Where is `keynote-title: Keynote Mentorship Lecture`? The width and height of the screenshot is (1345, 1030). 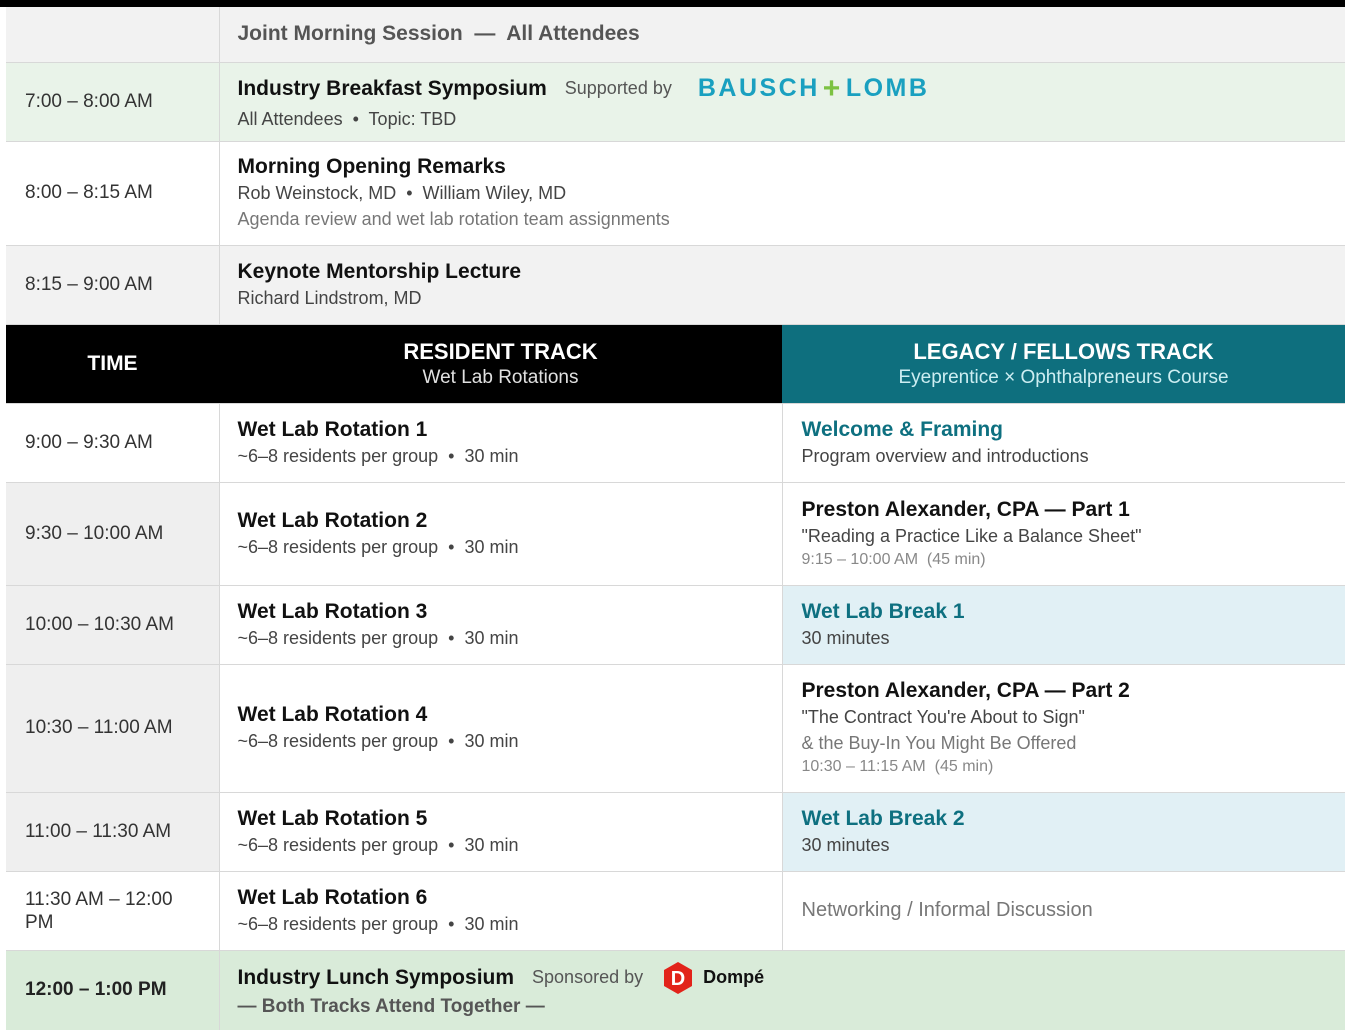
keynote-title: Keynote Mentorship Lecture is located at coordinates (791, 272).